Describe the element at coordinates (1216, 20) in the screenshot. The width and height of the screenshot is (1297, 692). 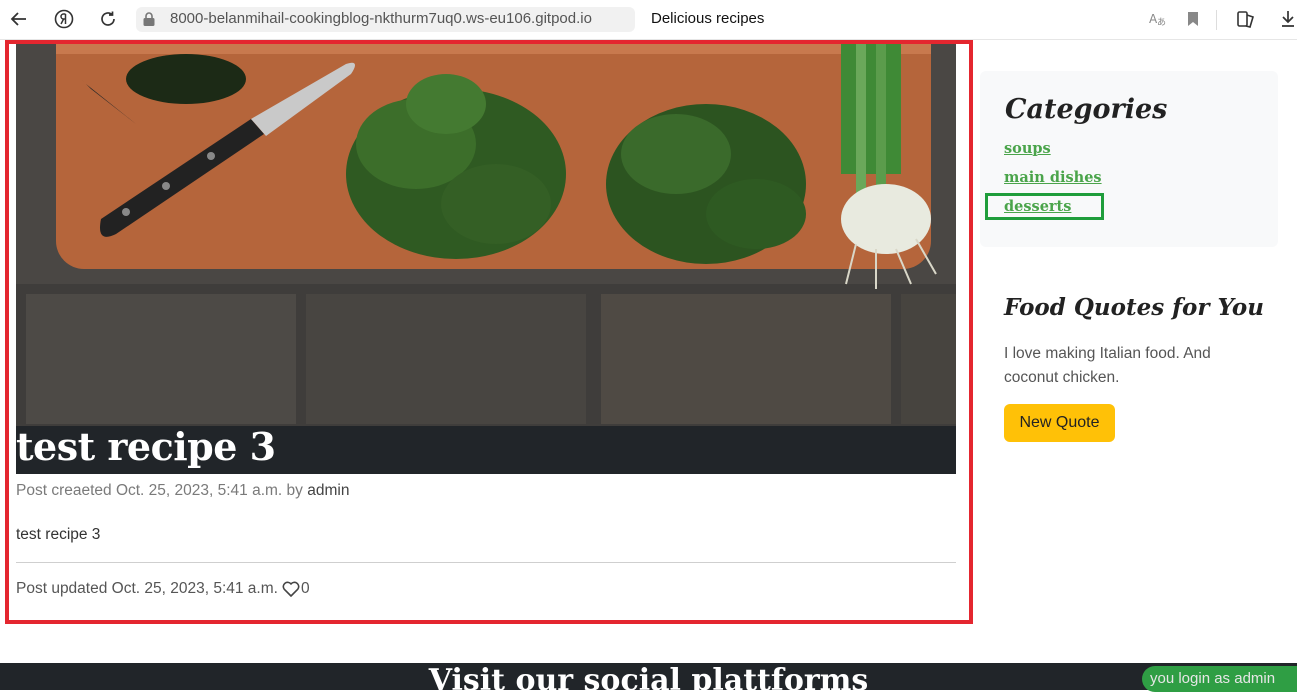
I see `toolbar-divider` at that location.